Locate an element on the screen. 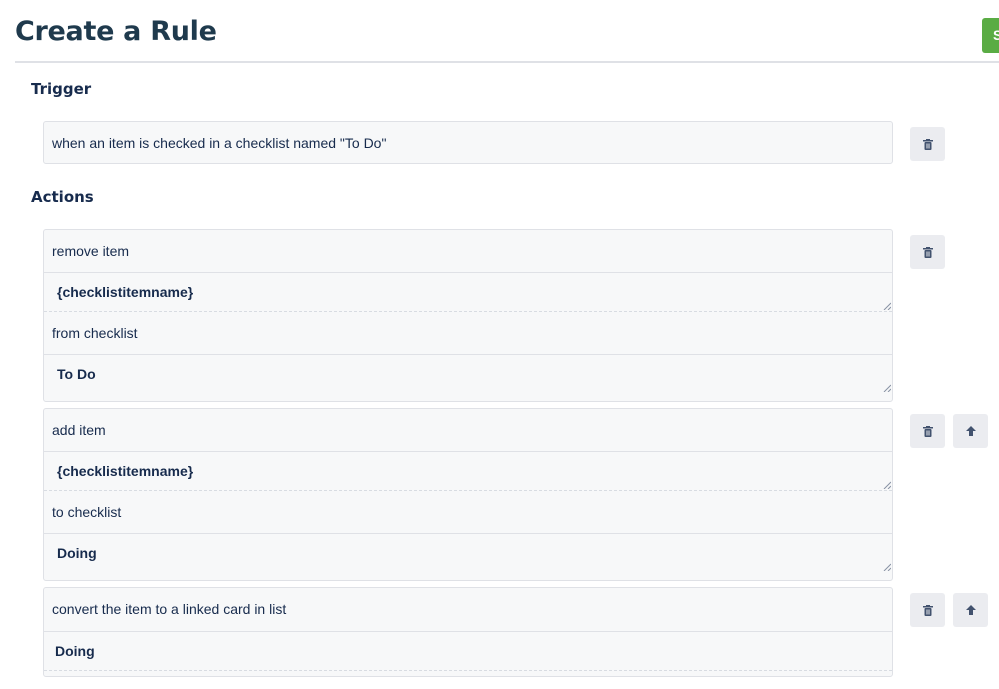 This screenshot has width=999, height=689. header-divider is located at coordinates (507, 62).